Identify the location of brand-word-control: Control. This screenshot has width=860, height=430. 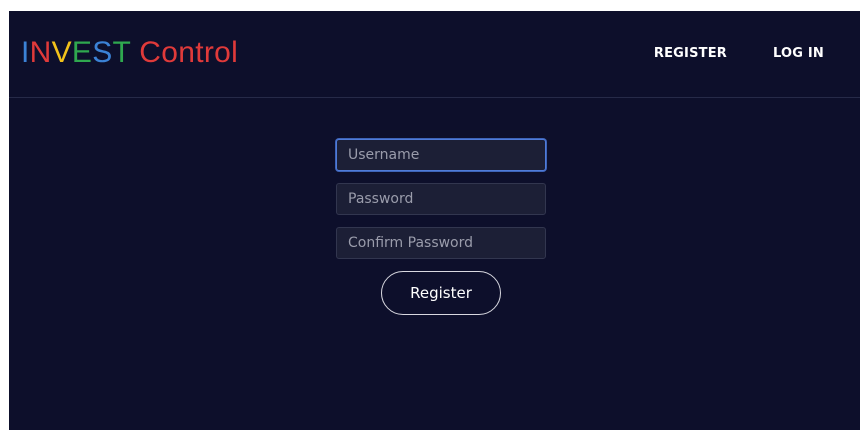
(184, 52).